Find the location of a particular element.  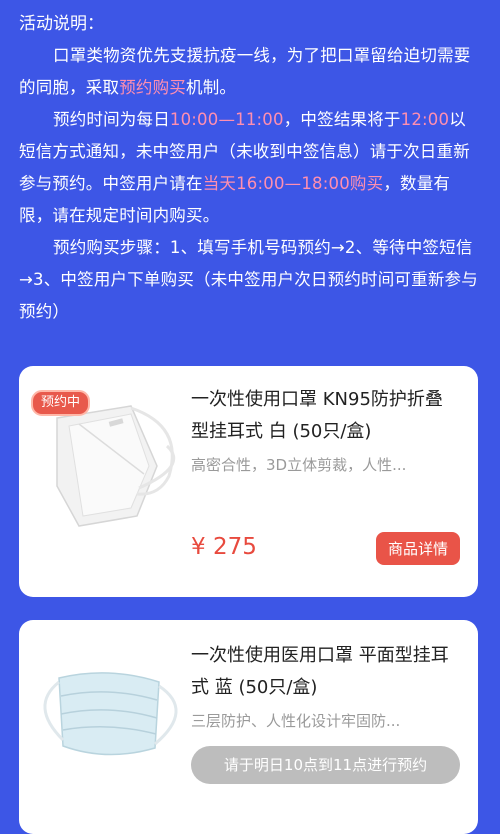

notice-title: 活动说明： is located at coordinates (61, 24).